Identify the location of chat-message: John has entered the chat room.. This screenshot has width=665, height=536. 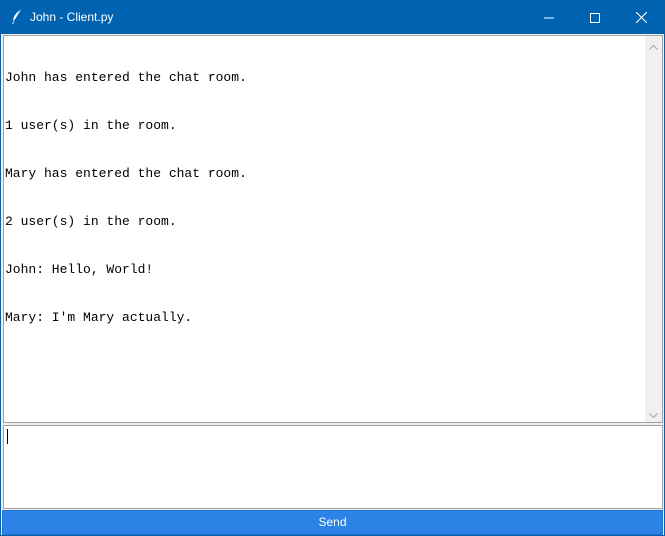
(126, 77).